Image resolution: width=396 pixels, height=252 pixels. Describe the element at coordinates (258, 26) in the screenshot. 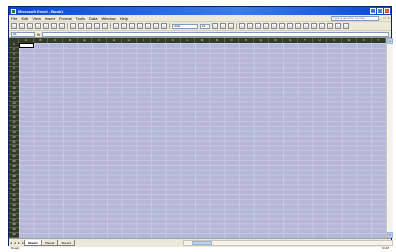

I see `align-right-icon` at that location.